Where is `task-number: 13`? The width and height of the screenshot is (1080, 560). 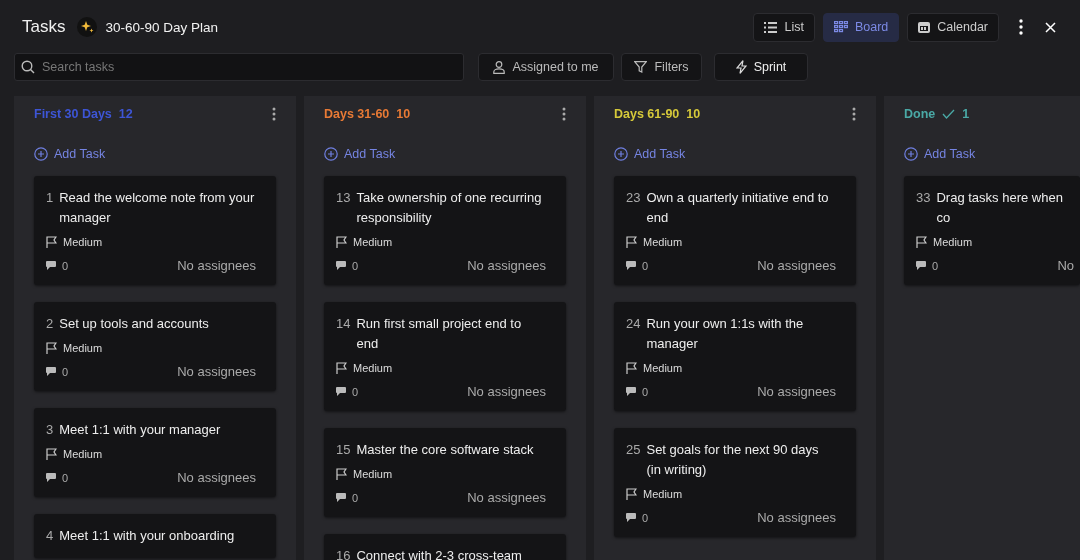 task-number: 13 is located at coordinates (343, 198).